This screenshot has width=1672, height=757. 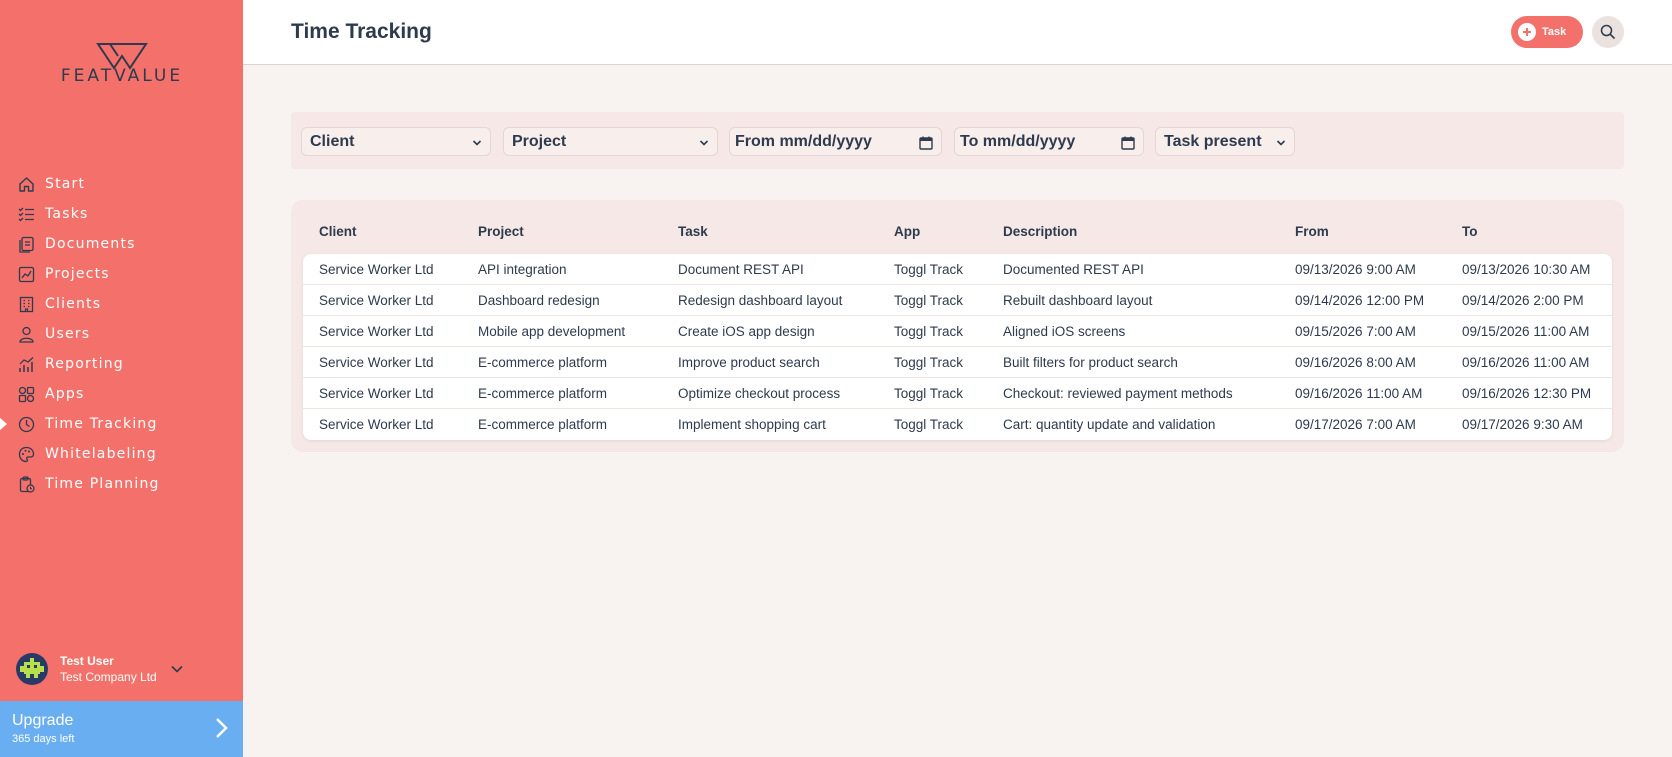 I want to click on sidebar-item-label: Reporting, so click(x=84, y=364).